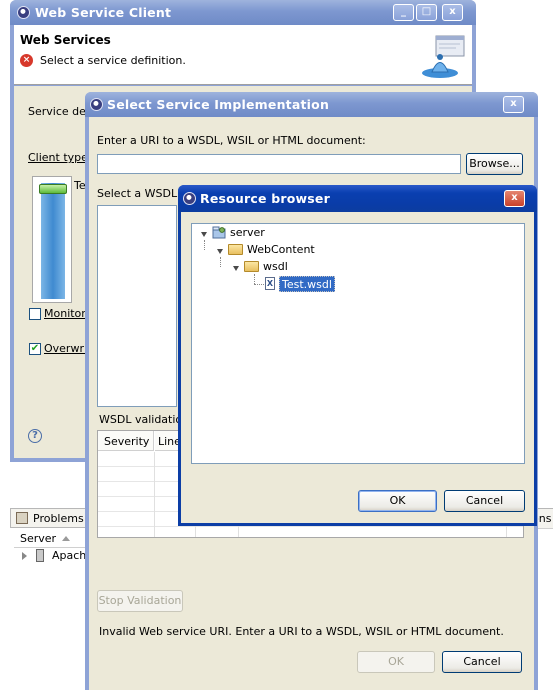 Image resolution: width=553 pixels, height=690 pixels. Describe the element at coordinates (482, 662) in the screenshot. I see `ssi-cancel-button: Cancel` at that location.